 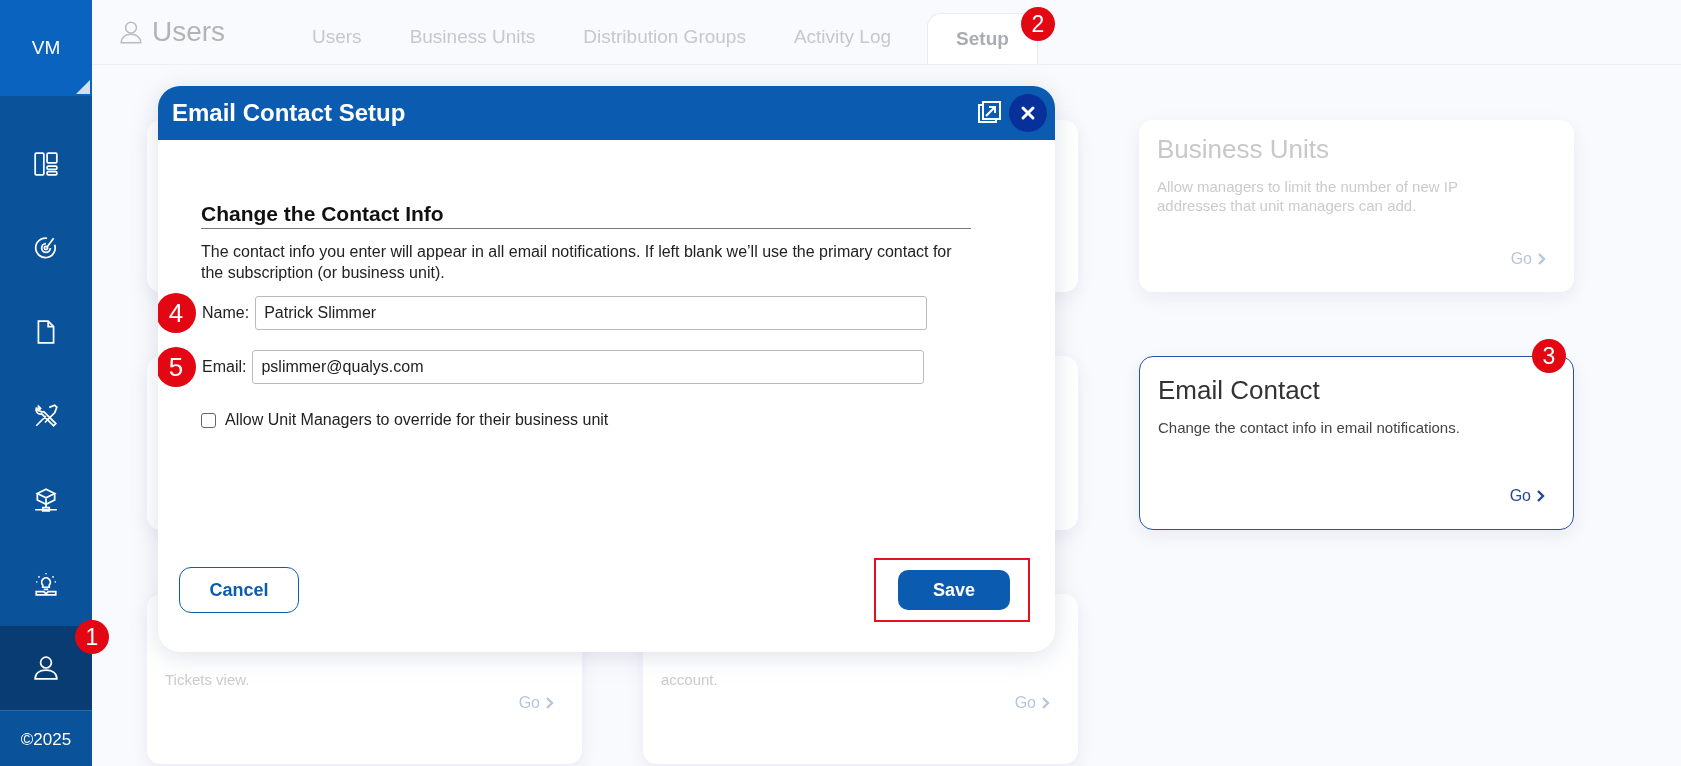 What do you see at coordinates (591, 313) in the screenshot?
I see `input-field: Patrick Slimmer` at bounding box center [591, 313].